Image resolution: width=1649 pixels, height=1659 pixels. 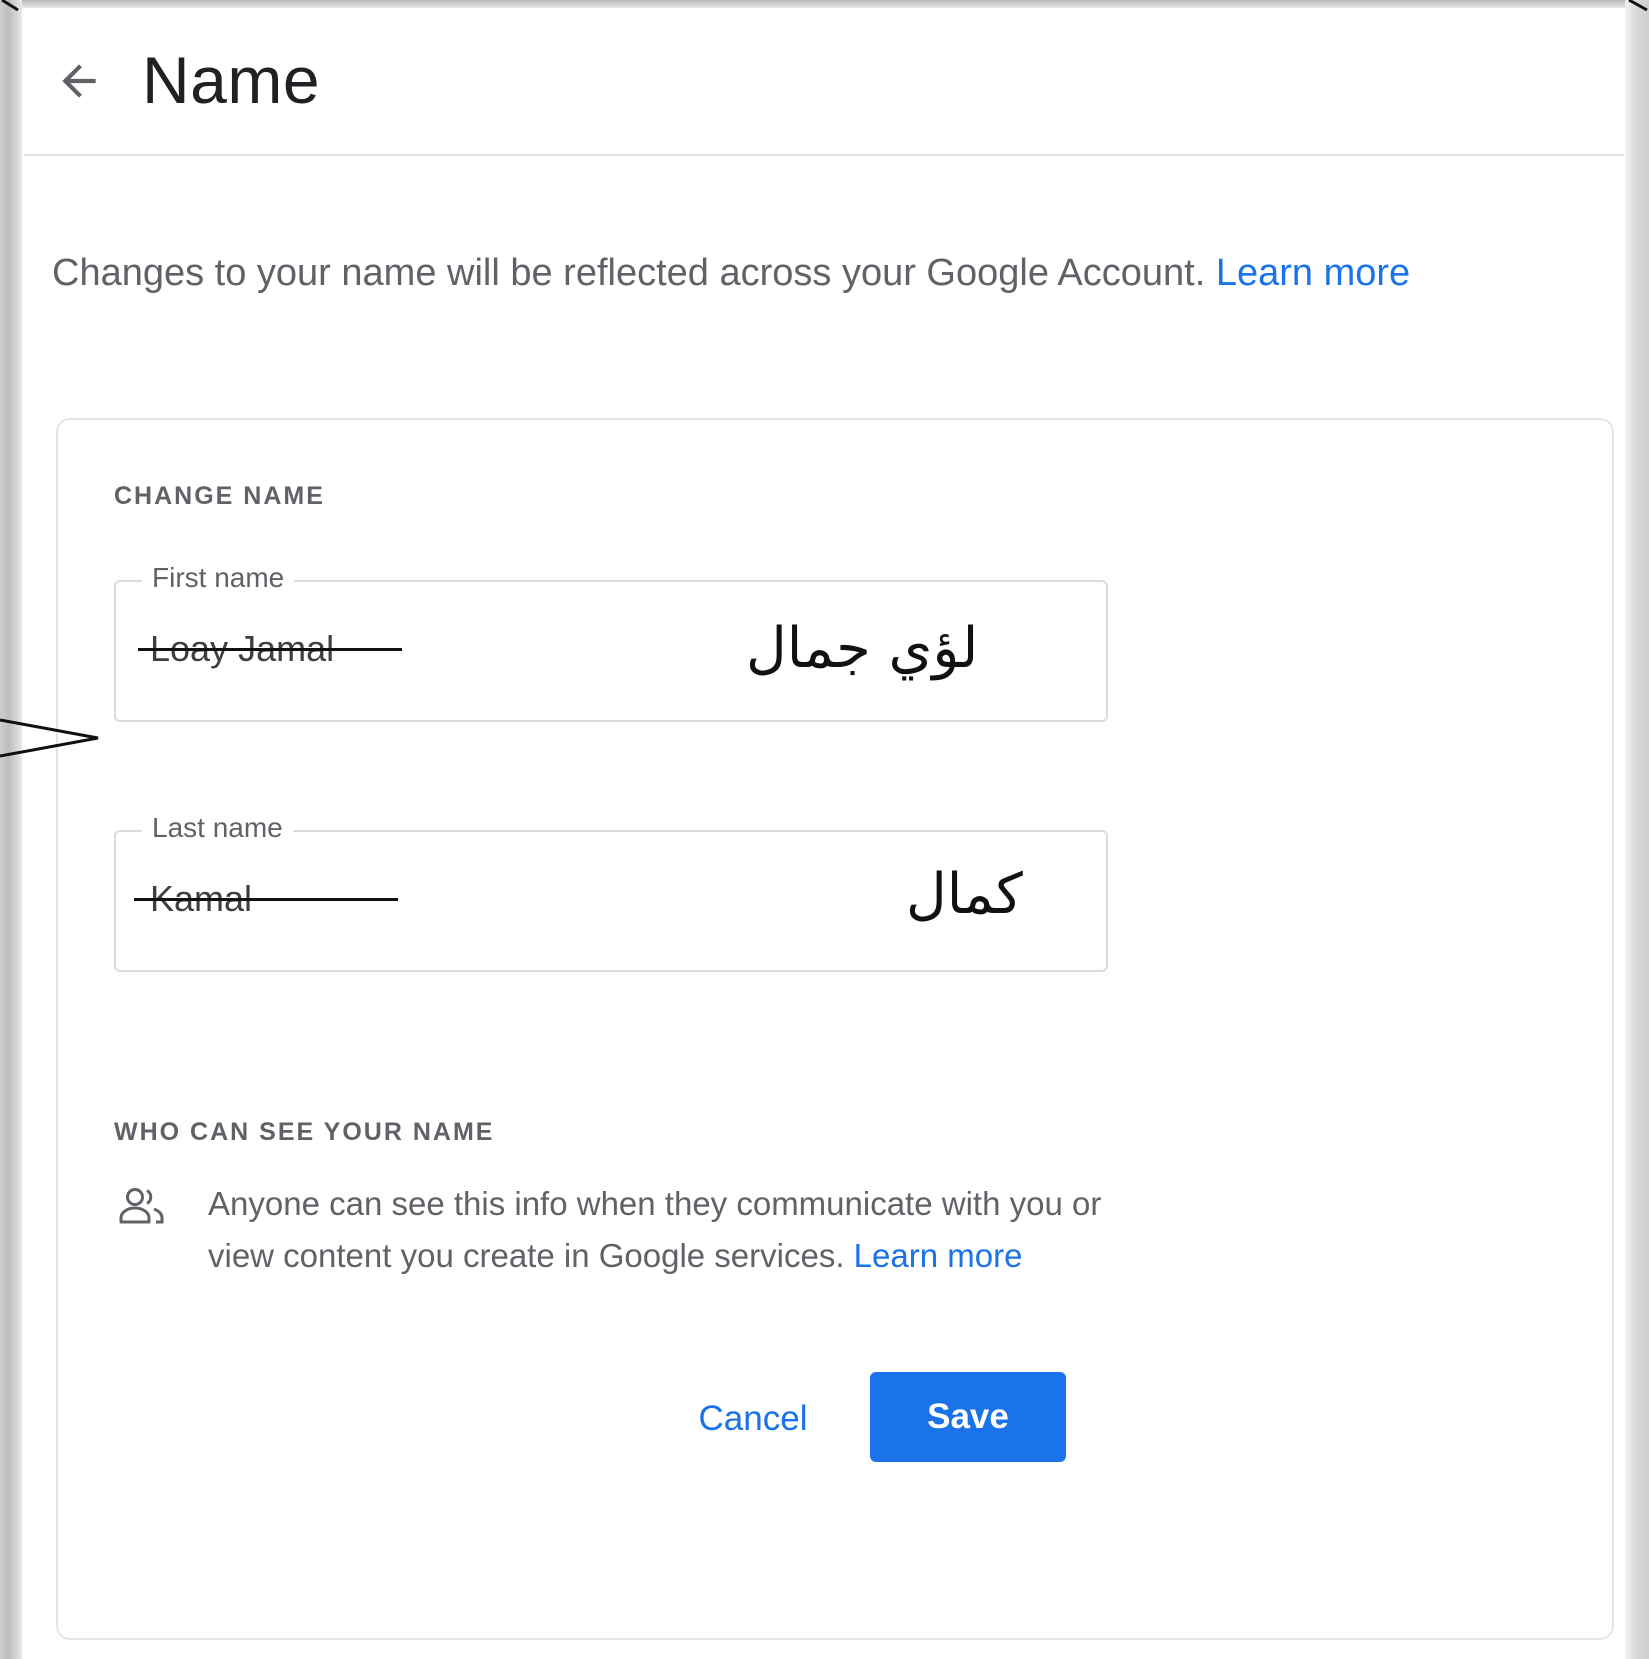 I want to click on page-header: Name, so click(x=824, y=82).